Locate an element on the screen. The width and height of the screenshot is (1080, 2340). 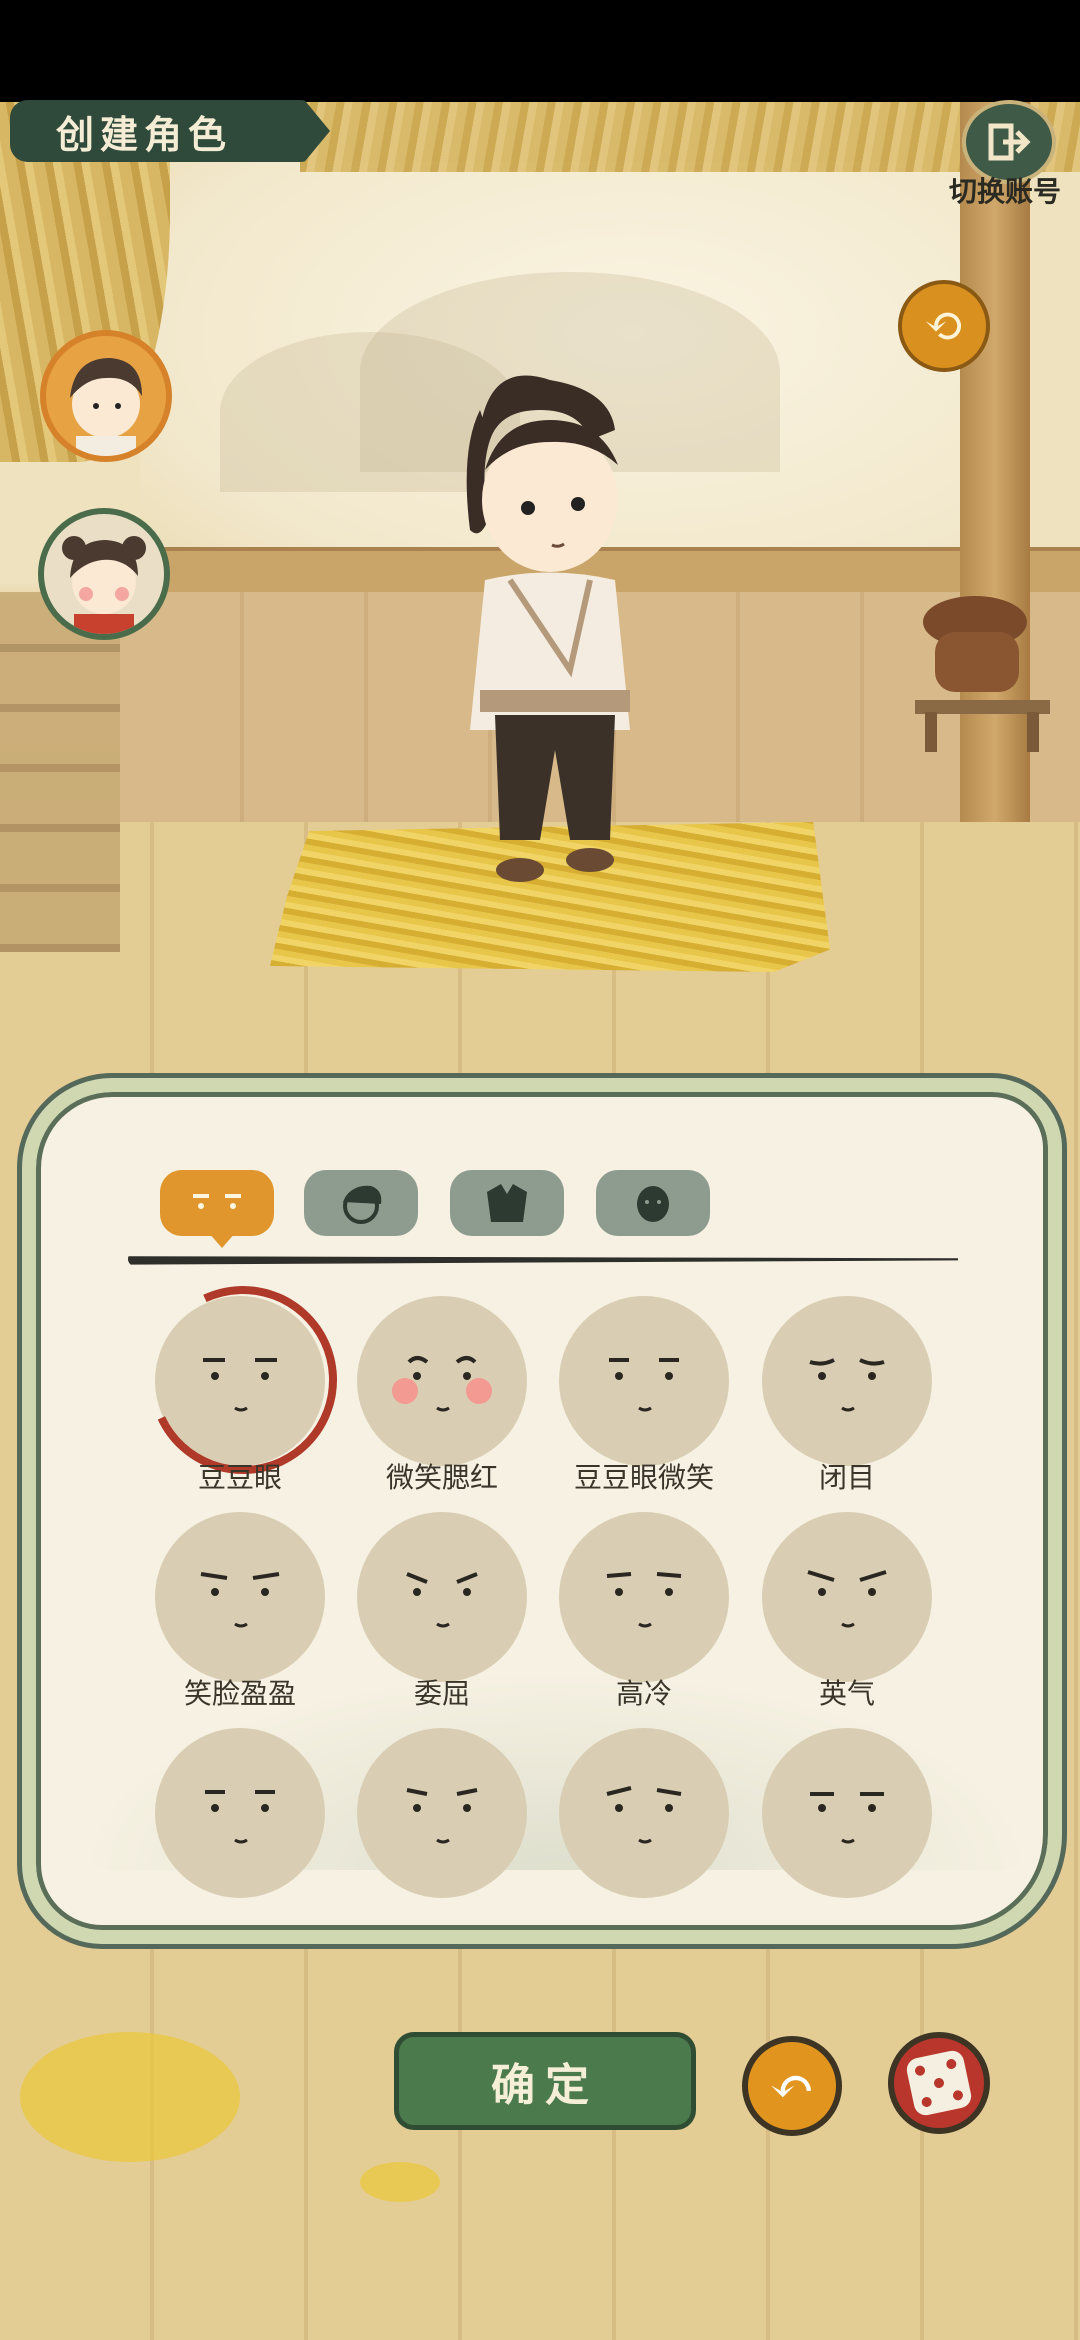
boy-avatar-icon is located at coordinates (106, 407).